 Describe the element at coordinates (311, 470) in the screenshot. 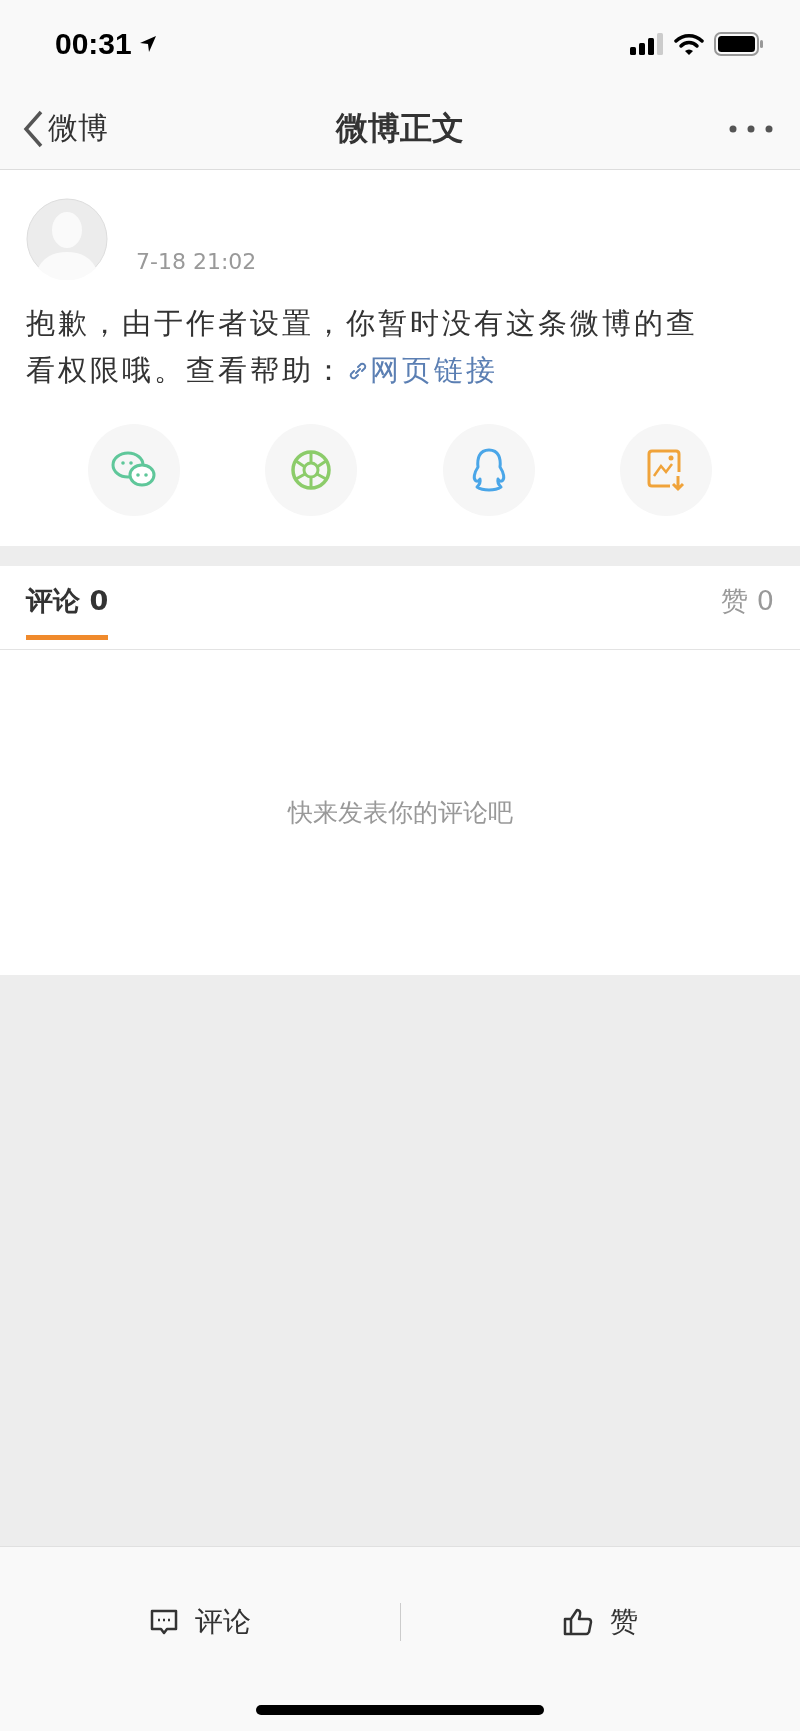

I see `aperture-icon` at that location.